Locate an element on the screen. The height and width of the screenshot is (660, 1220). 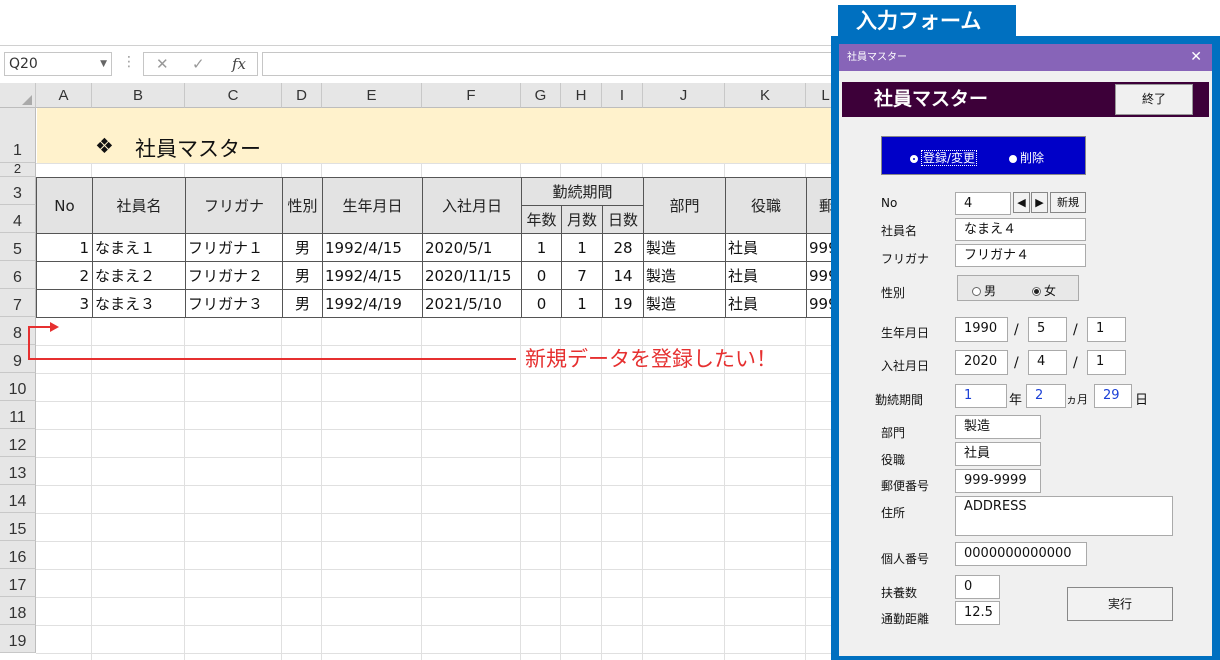
row-header: 17 is located at coordinates (18, 583).